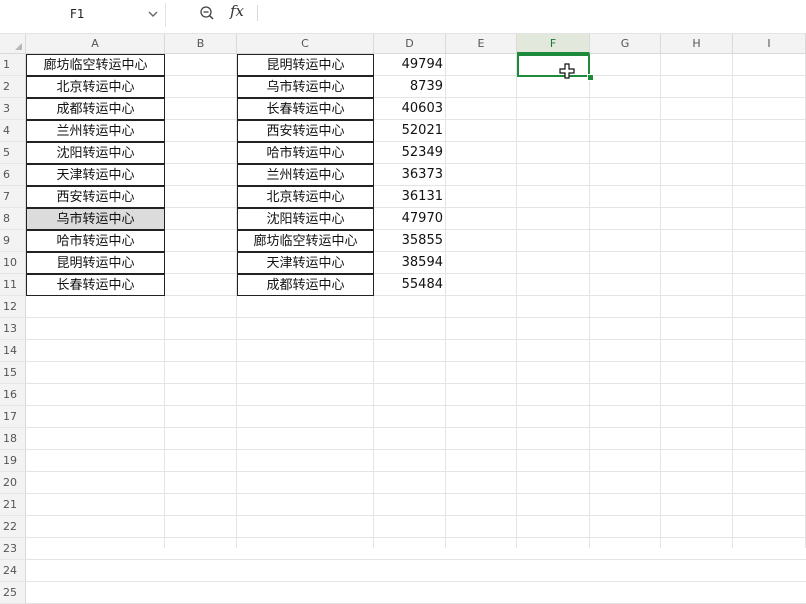 The width and height of the screenshot is (806, 604). What do you see at coordinates (410, 65) in the screenshot?
I see `cell-d1: 49794` at bounding box center [410, 65].